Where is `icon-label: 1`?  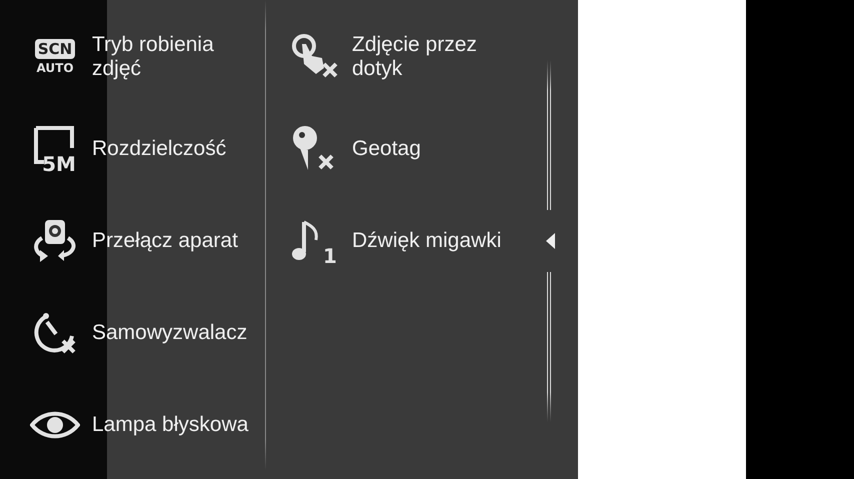 icon-label: 1 is located at coordinates (330, 255).